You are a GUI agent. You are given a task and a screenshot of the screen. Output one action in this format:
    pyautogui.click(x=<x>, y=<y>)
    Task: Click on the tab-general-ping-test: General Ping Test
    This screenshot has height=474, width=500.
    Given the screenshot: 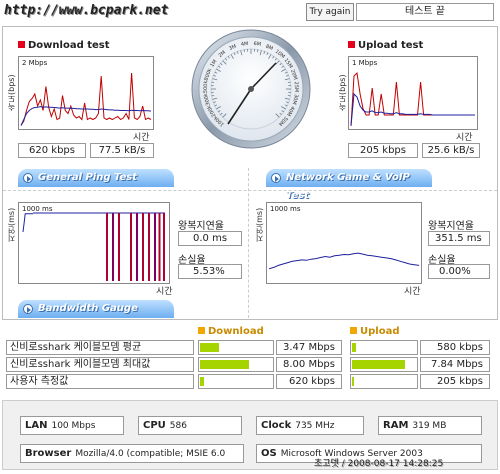 What is the action you would take?
    pyautogui.click(x=96, y=178)
    